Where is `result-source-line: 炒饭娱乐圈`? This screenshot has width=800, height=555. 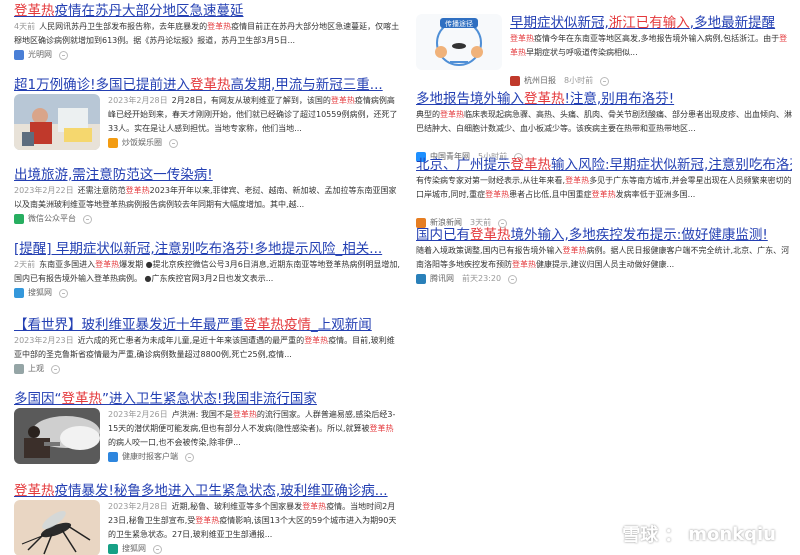
result-source-line: 炒饭娱乐圈 is located at coordinates (254, 143).